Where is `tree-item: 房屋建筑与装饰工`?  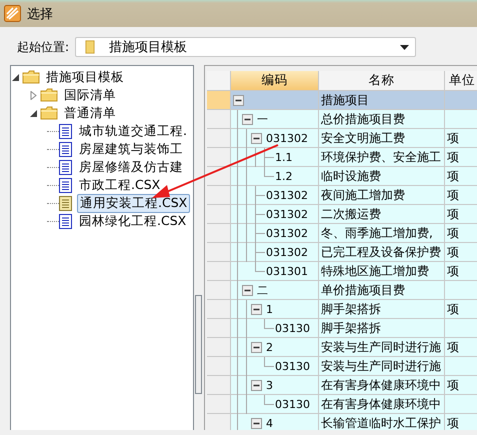 tree-item: 房屋建筑与装饰工 is located at coordinates (131, 149).